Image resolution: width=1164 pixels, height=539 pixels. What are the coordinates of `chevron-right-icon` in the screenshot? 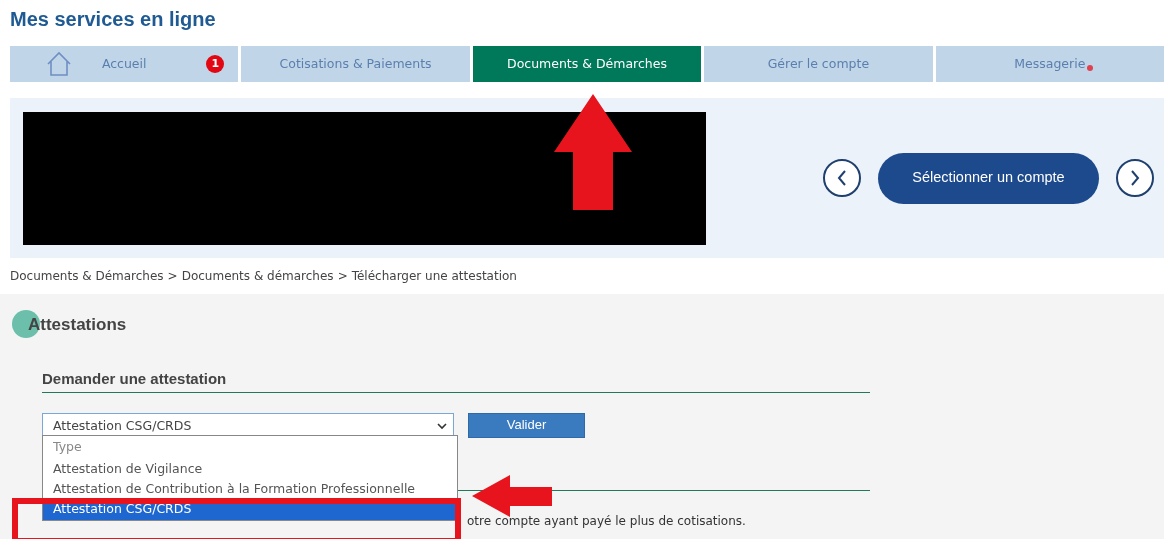 It's located at (1135, 178).